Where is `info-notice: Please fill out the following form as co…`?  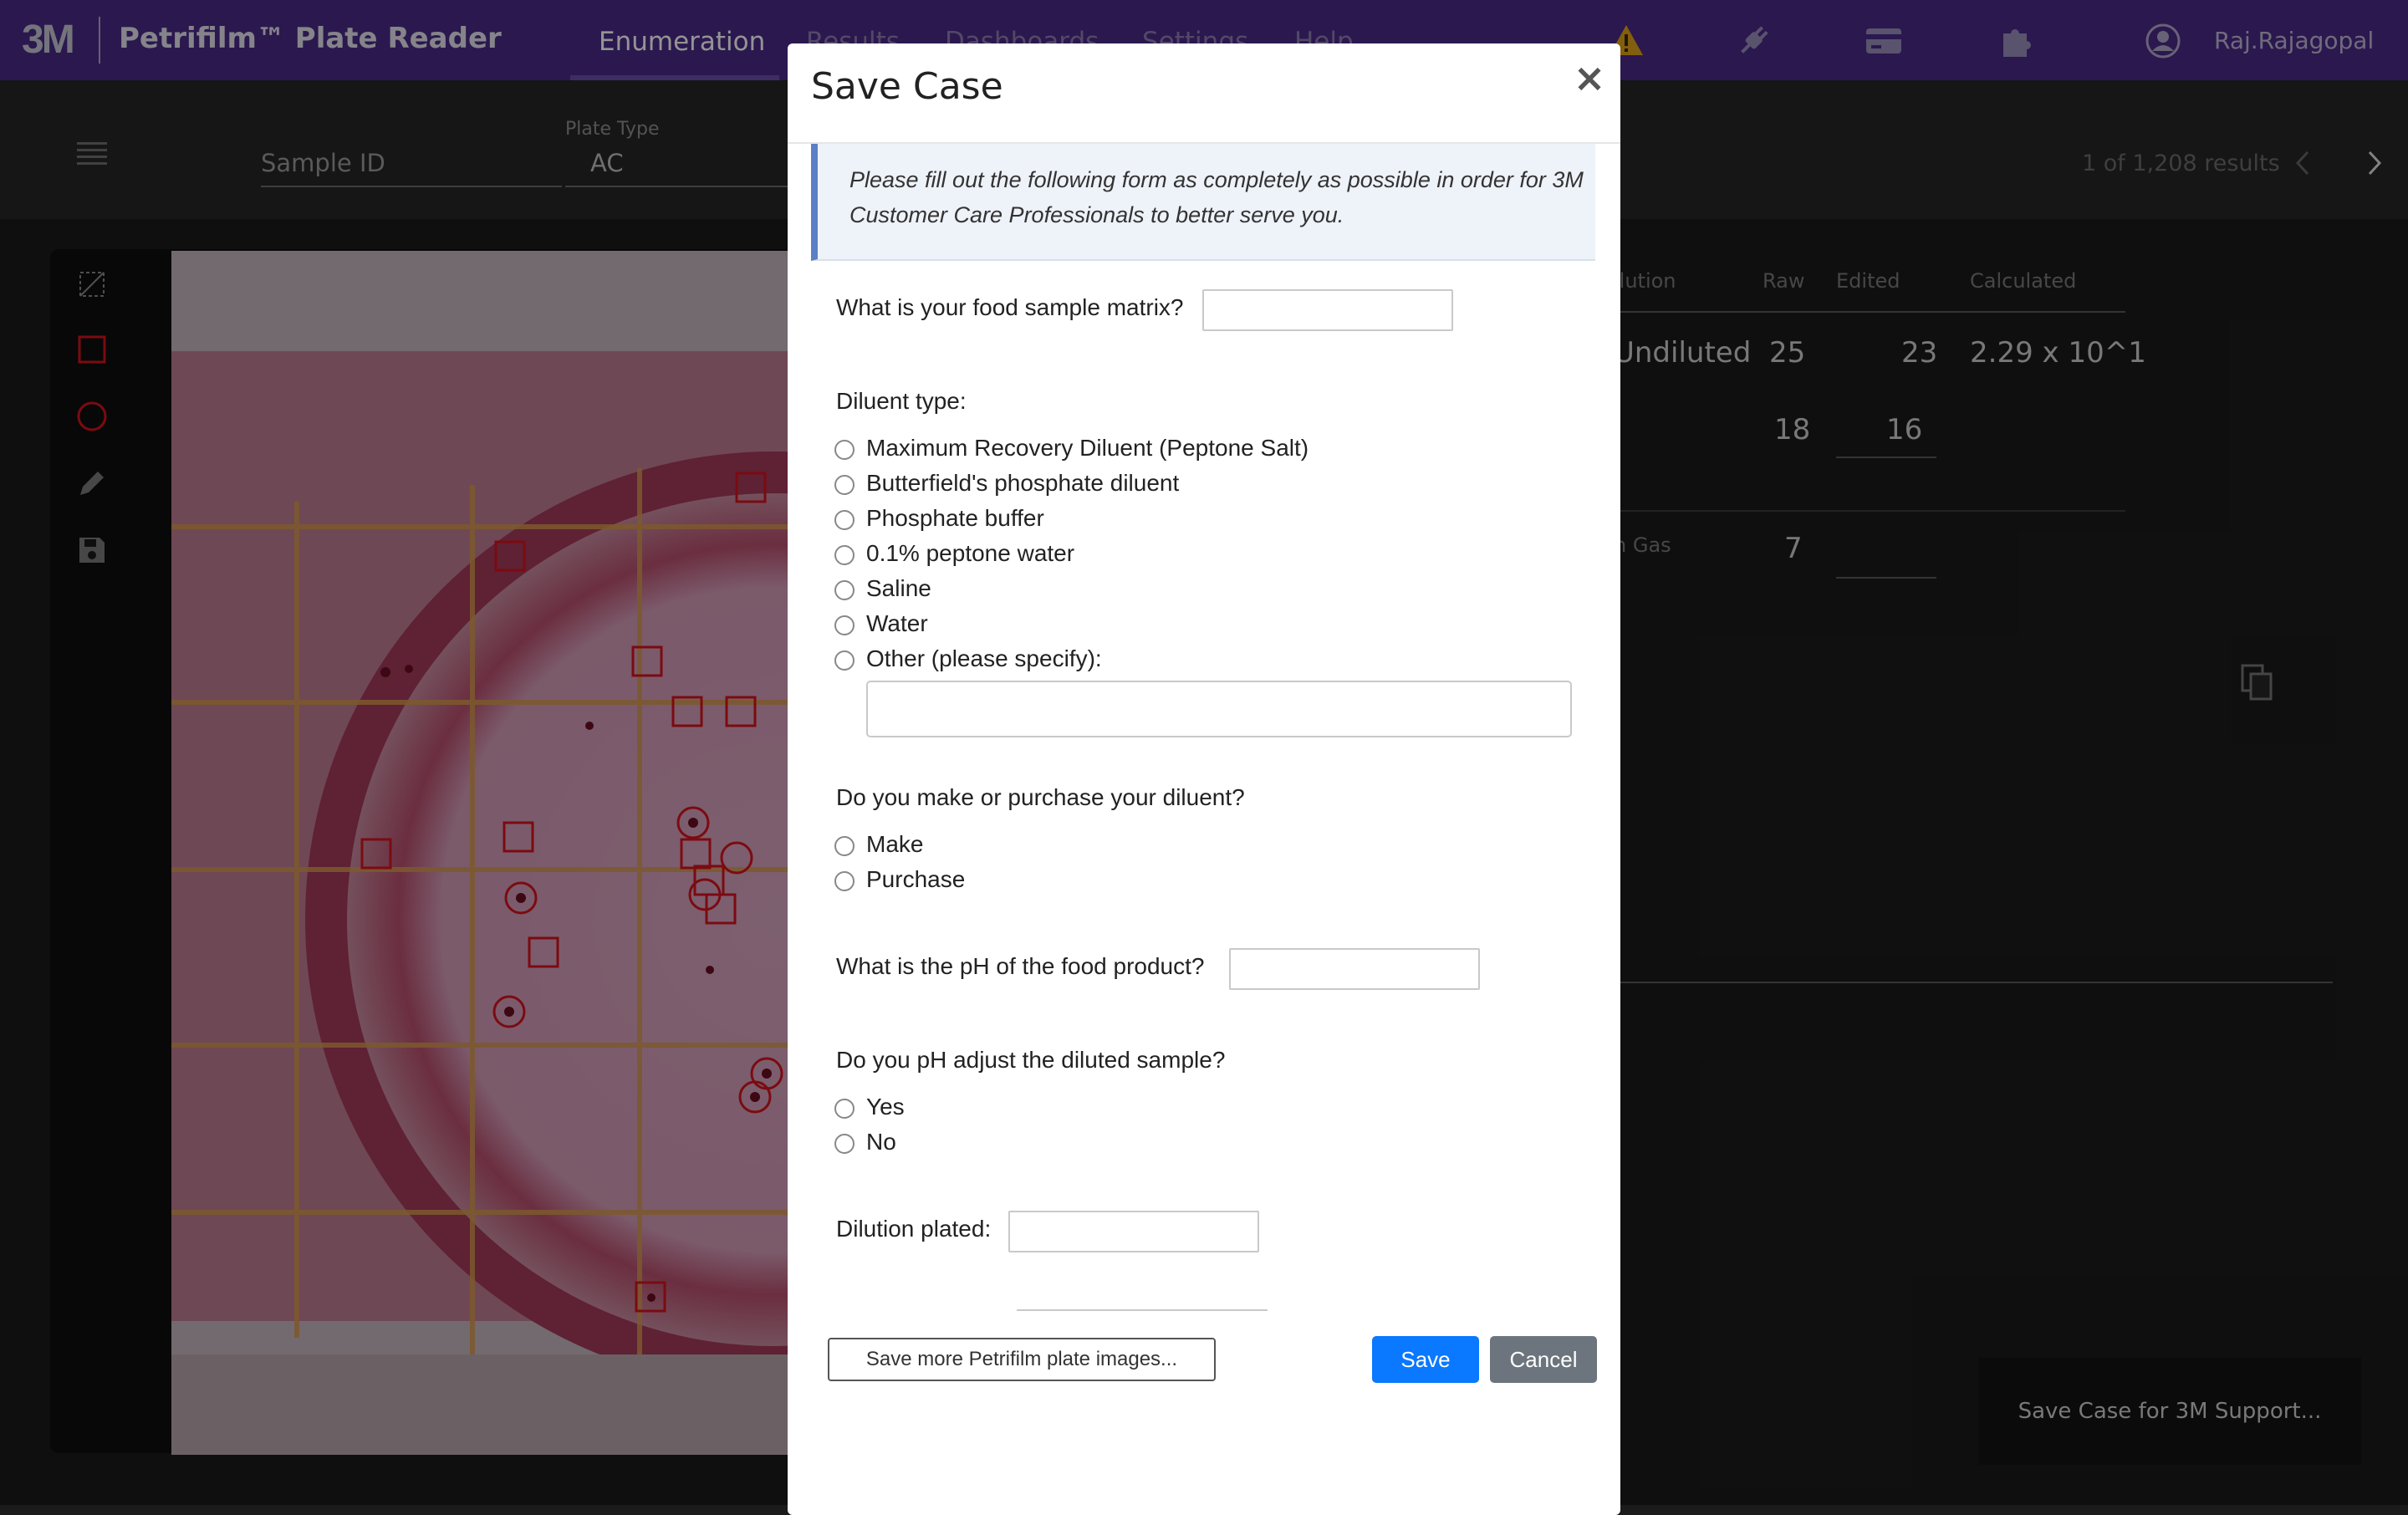 info-notice: Please fill out the following form as co… is located at coordinates (1203, 202).